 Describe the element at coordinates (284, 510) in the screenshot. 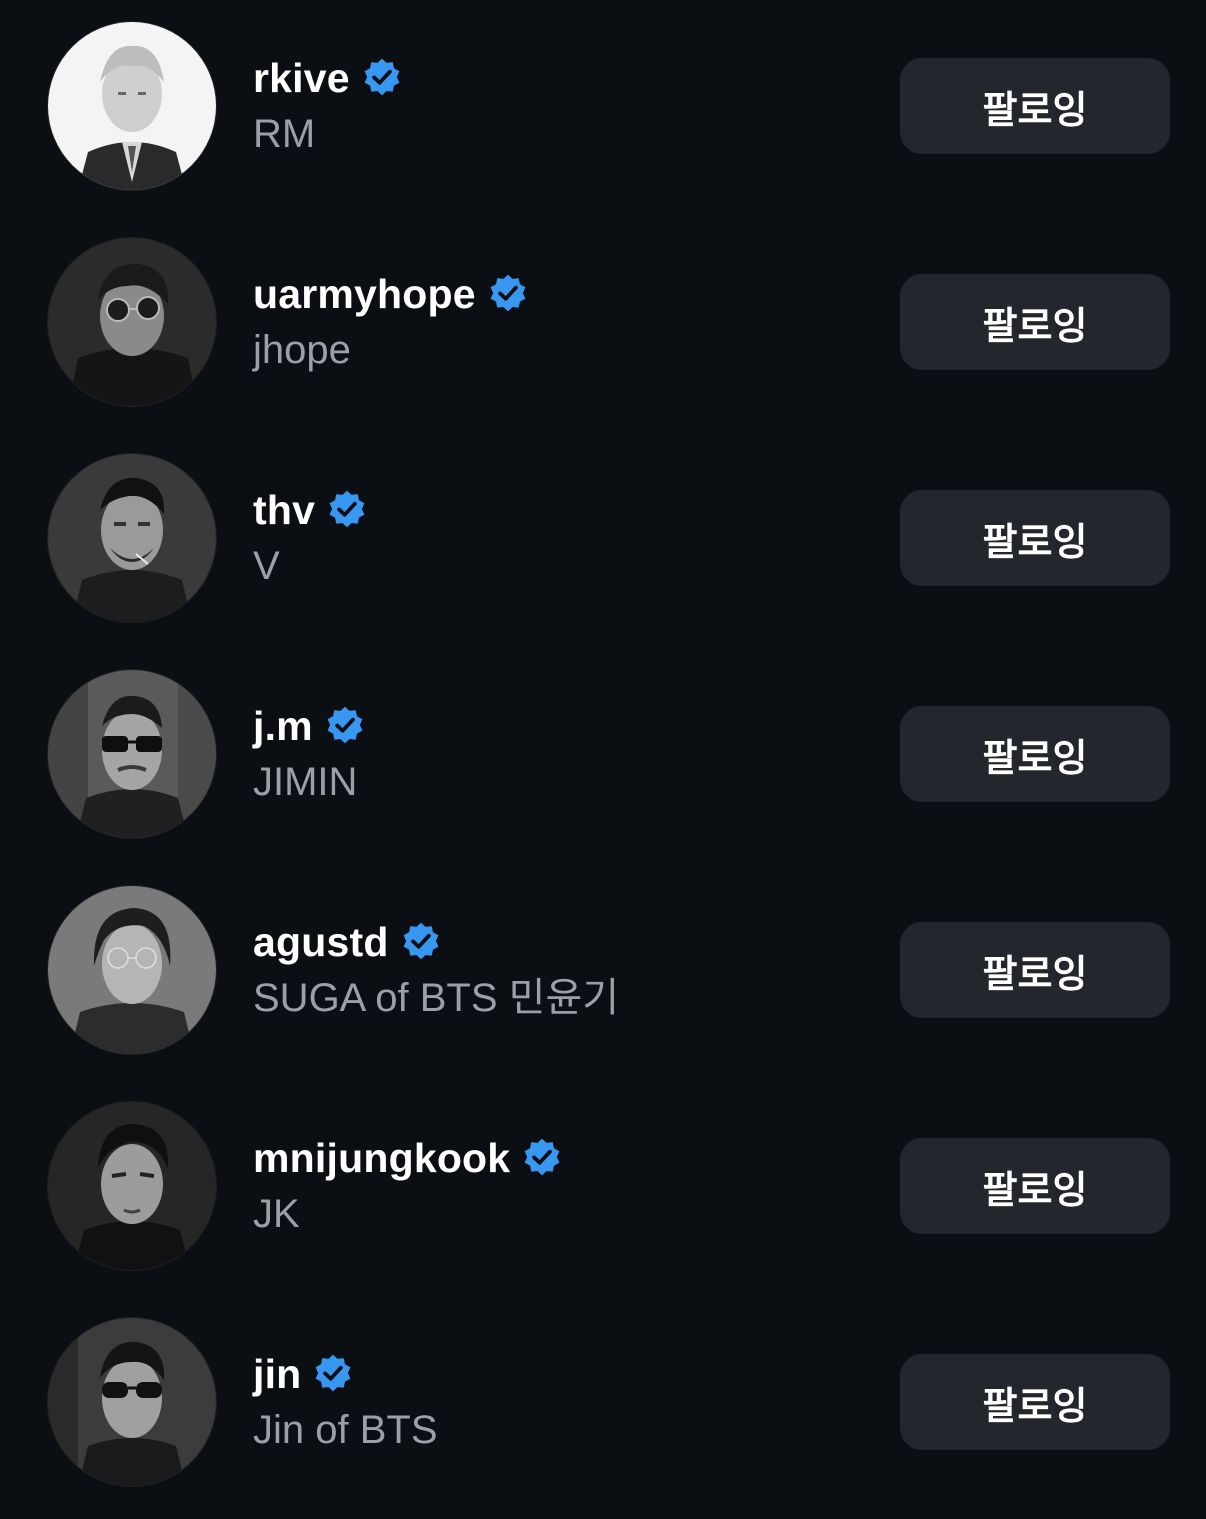

I see `username: thv` at that location.